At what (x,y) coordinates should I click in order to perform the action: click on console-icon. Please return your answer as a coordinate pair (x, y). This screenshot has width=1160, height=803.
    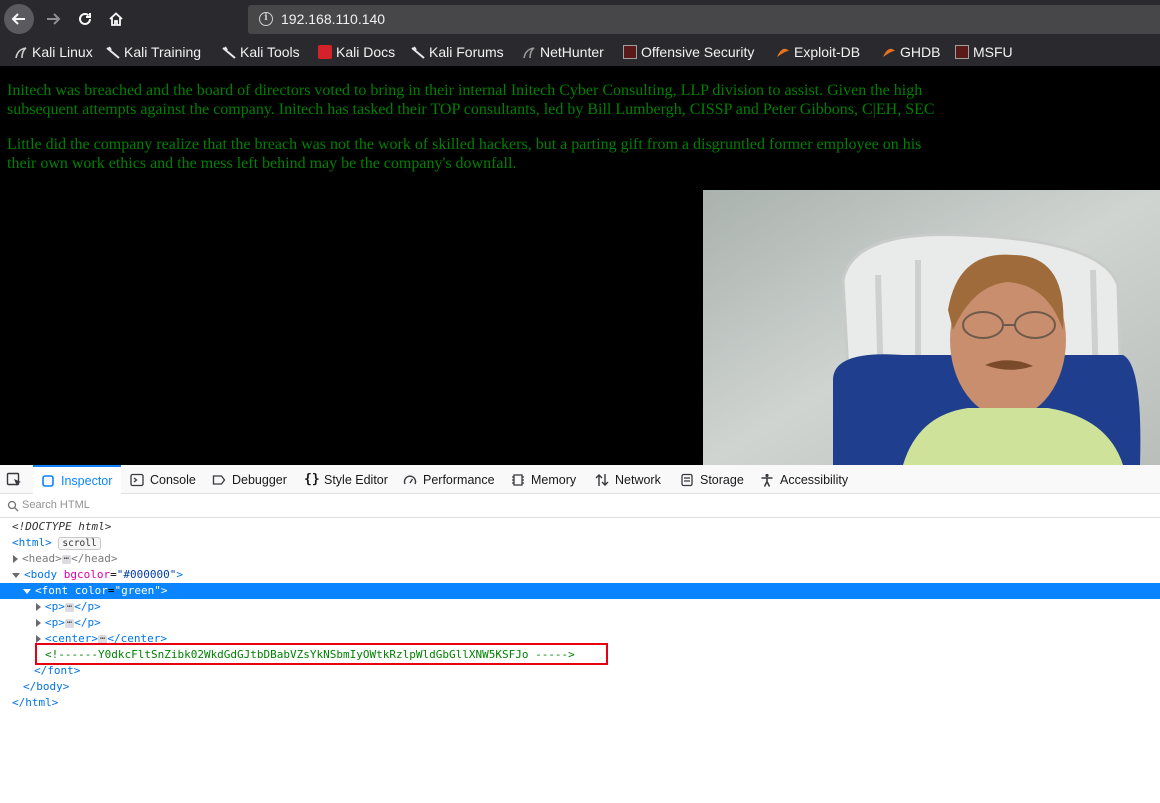
    Looking at the image, I should click on (137, 480).